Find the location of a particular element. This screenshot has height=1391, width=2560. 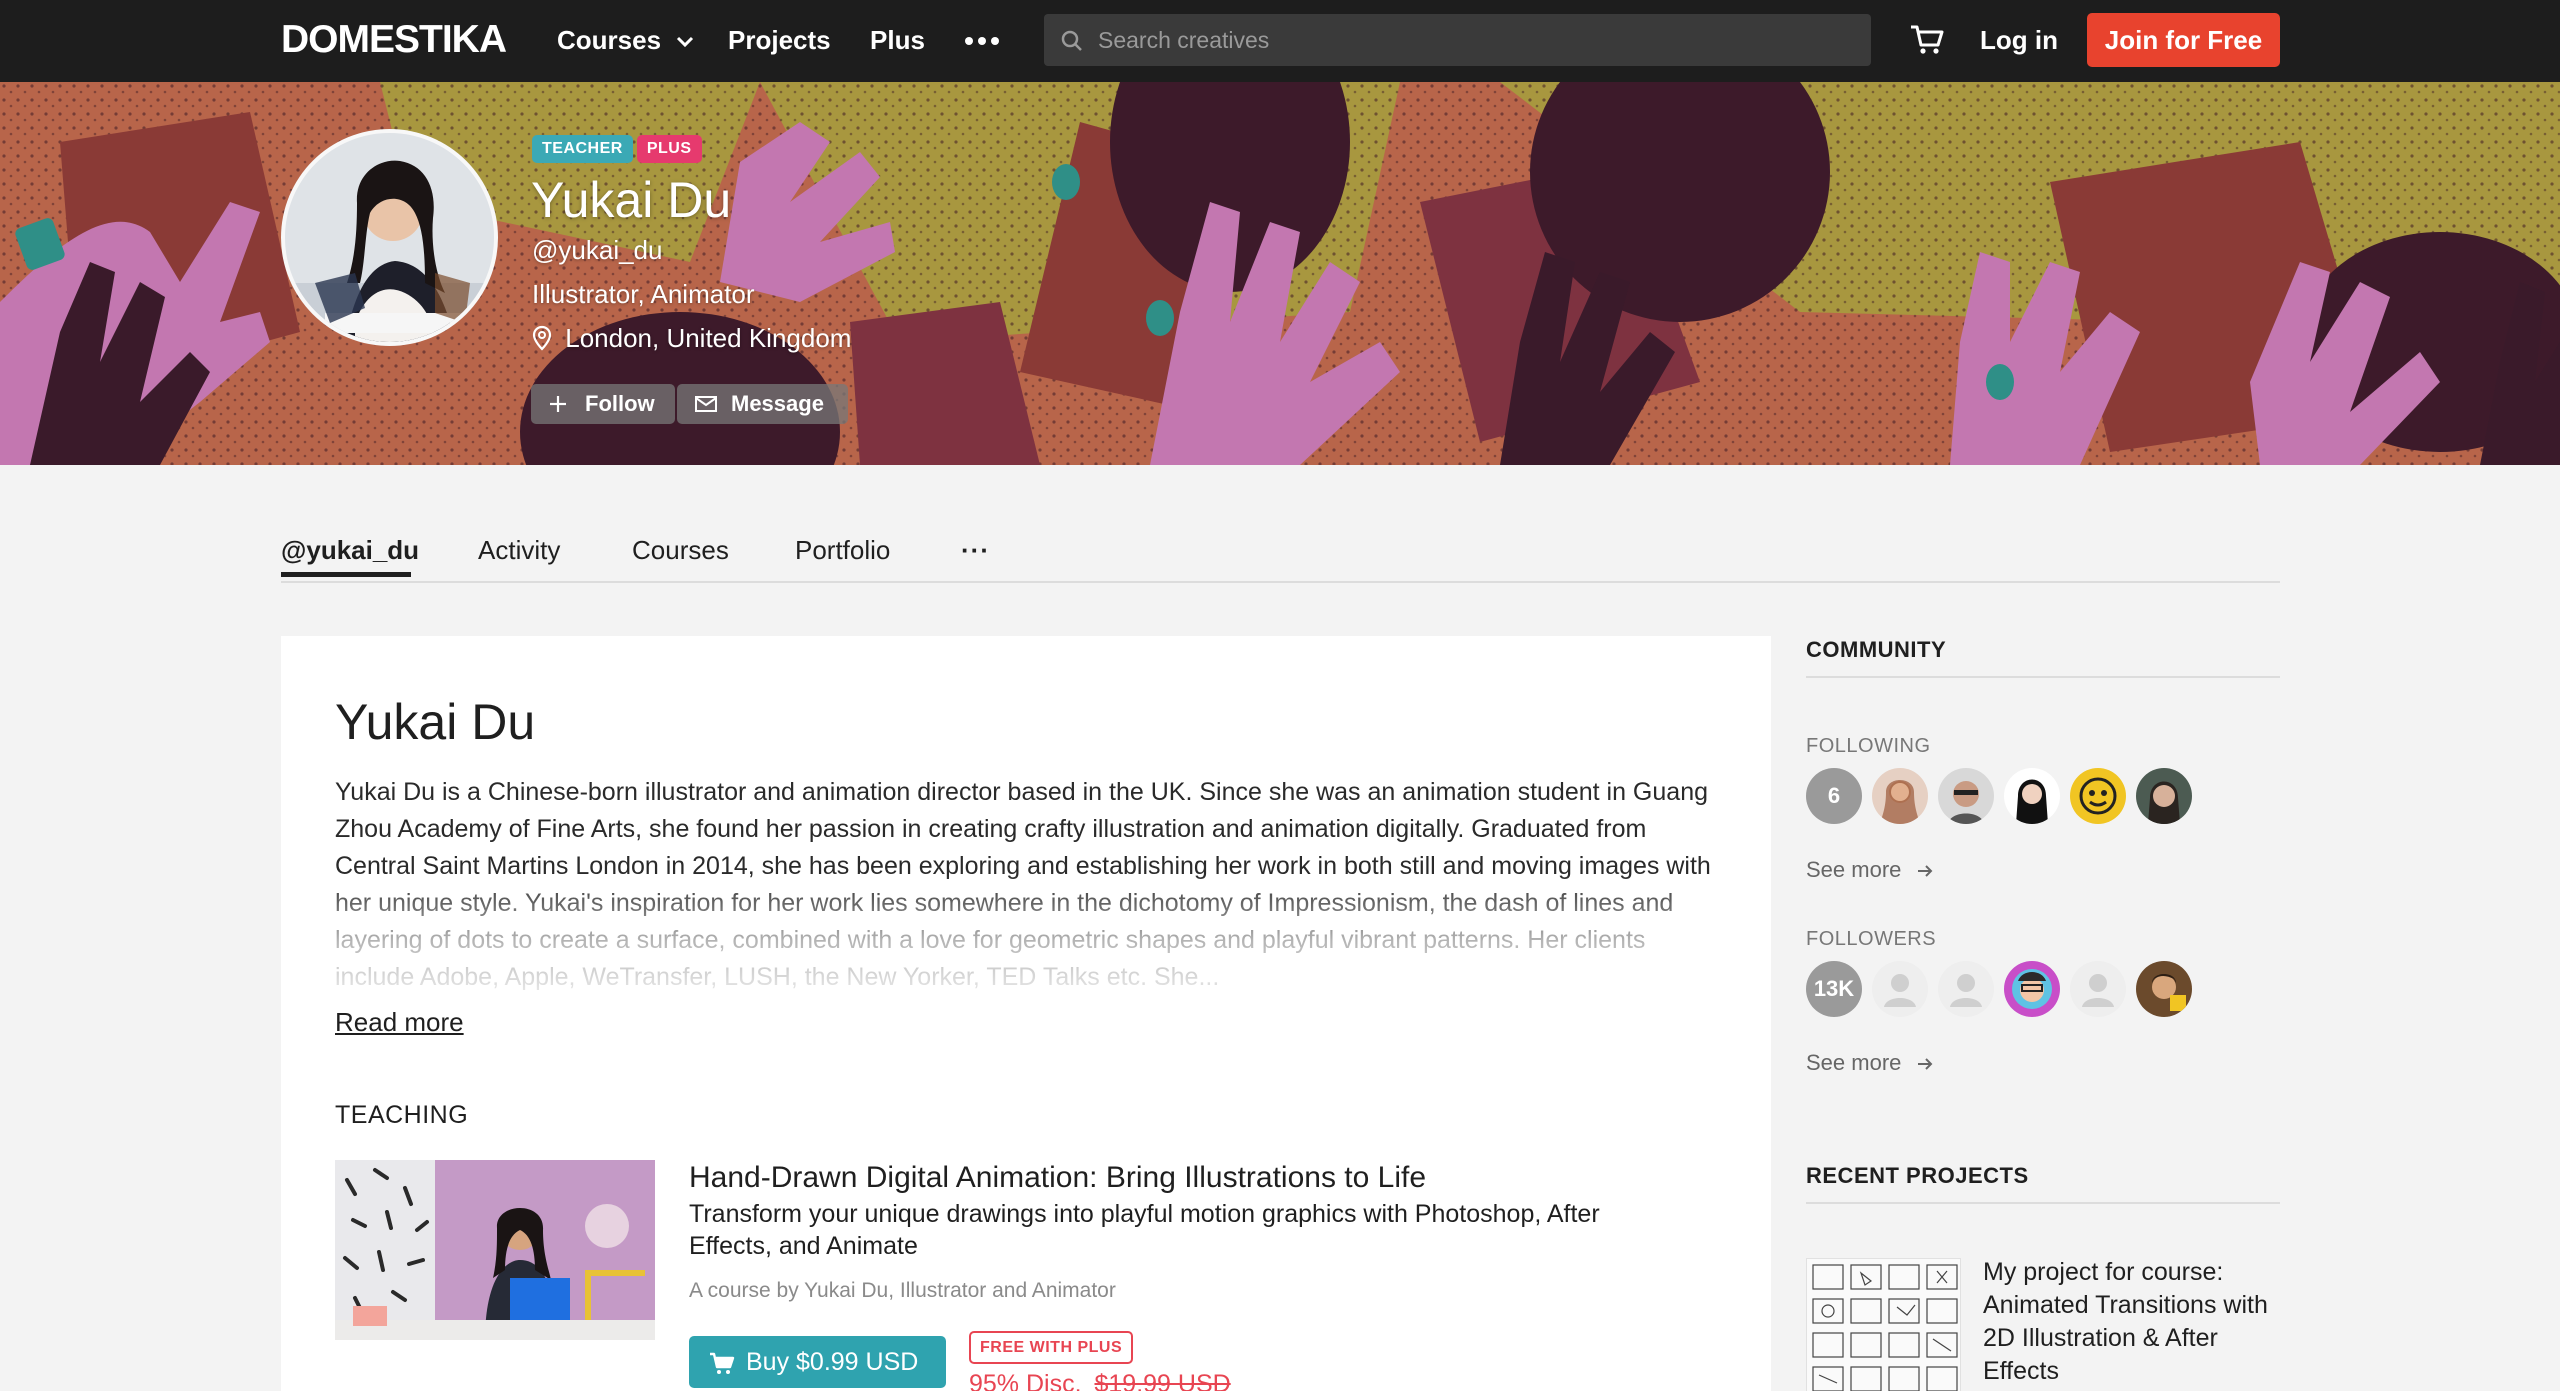

following-see-more-link: See more is located at coordinates (1870, 870).